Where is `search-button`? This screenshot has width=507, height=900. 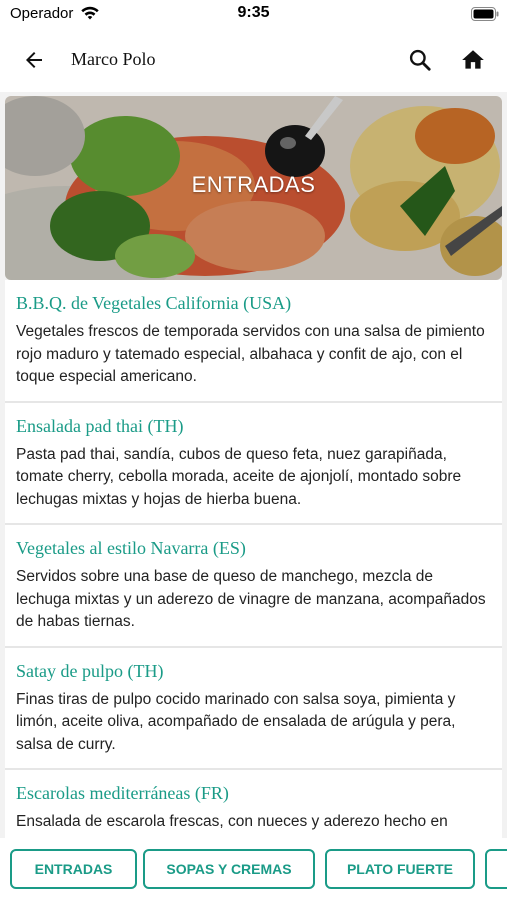 search-button is located at coordinates (420, 60).